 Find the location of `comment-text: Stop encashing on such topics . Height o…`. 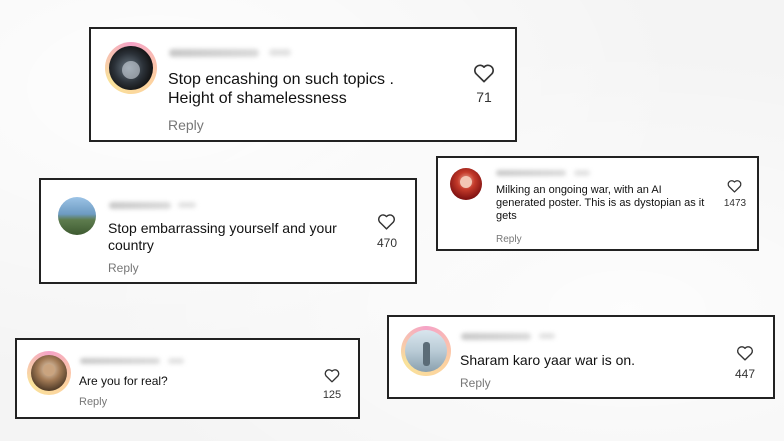

comment-text: Stop encashing on such topics . Height o… is located at coordinates (281, 89).